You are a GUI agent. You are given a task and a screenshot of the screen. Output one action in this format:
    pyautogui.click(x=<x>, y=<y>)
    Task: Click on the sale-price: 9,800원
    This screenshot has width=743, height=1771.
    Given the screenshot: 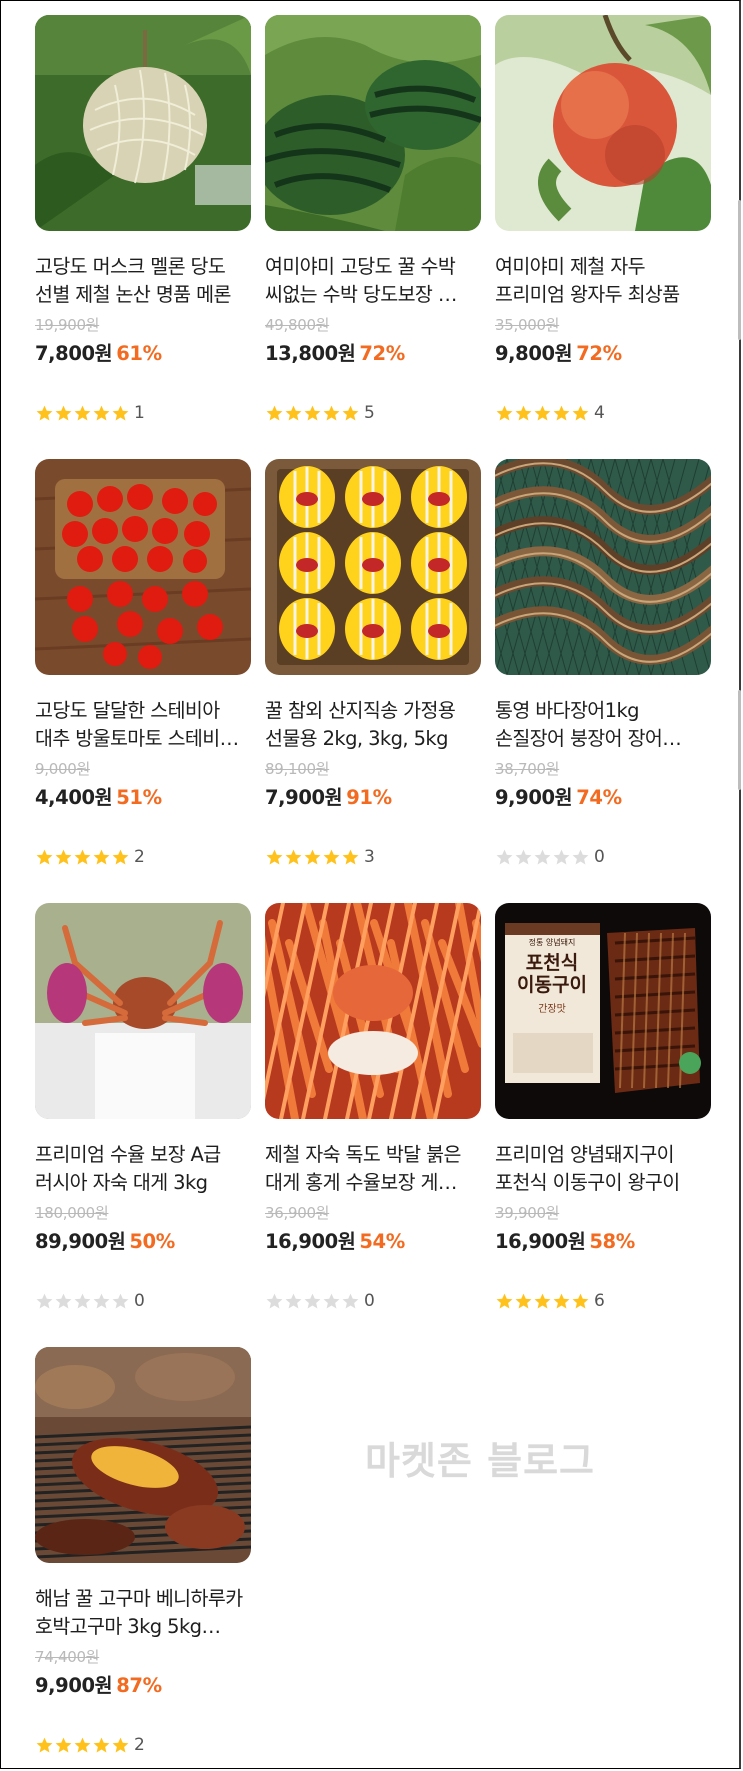 What is the action you would take?
    pyautogui.click(x=534, y=353)
    